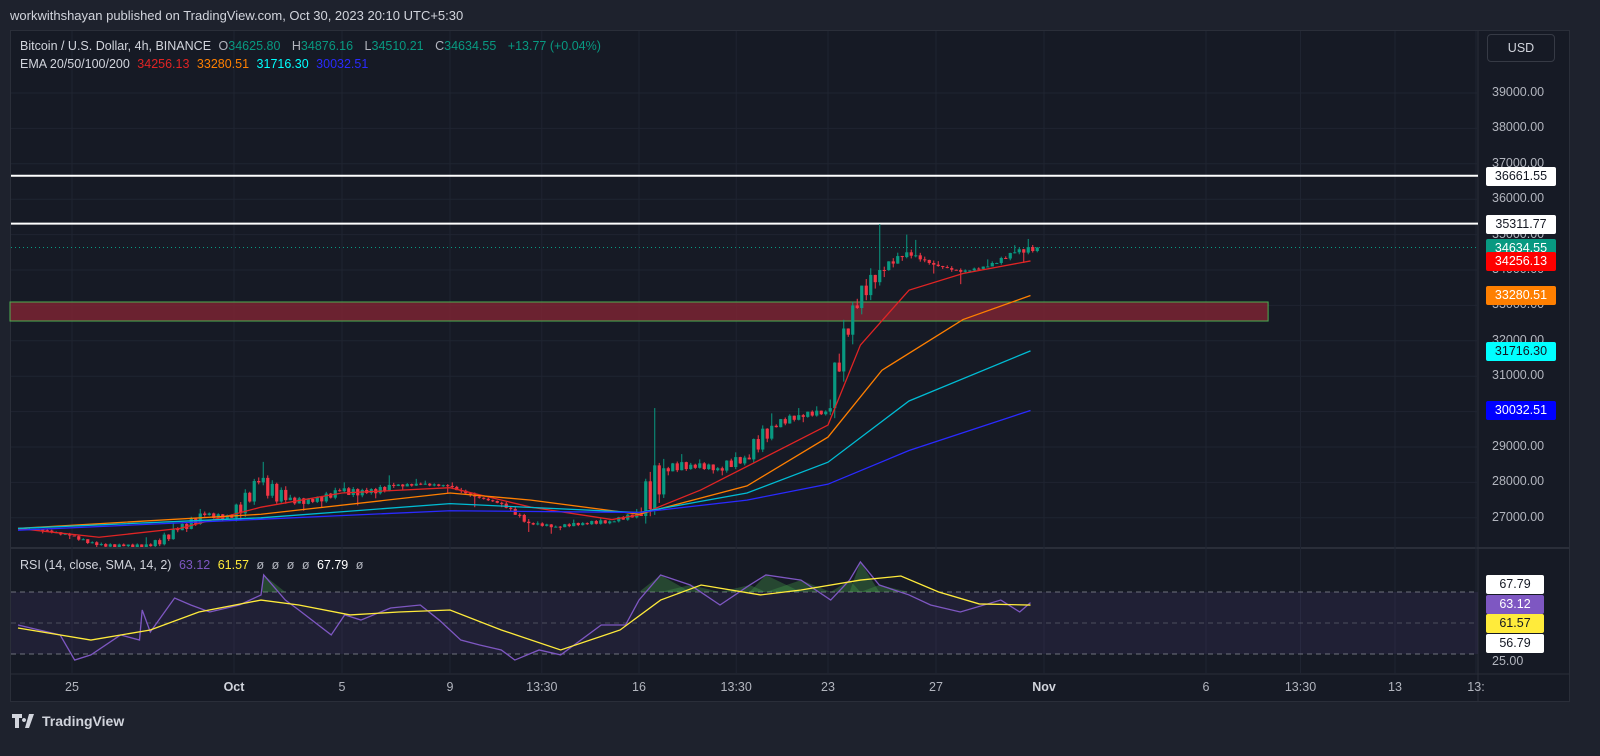 This screenshot has height=756, width=1600. What do you see at coordinates (1521, 411) in the screenshot?
I see `price-tag: 30032.51` at bounding box center [1521, 411].